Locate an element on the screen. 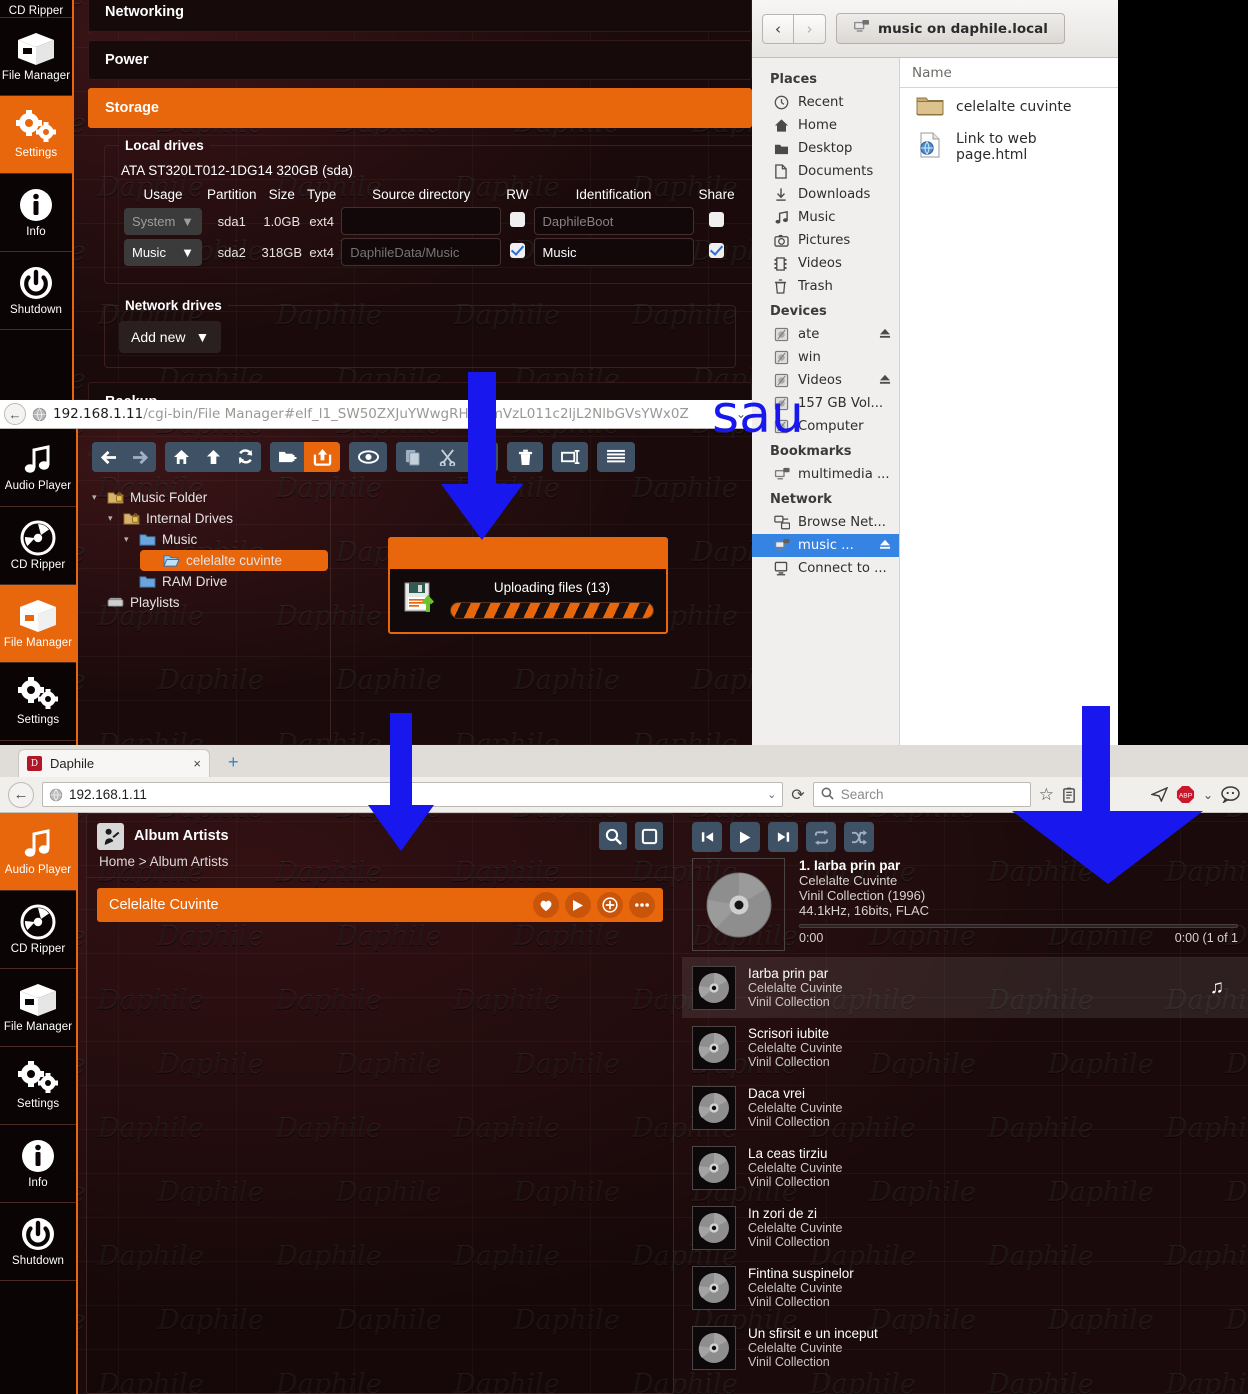 Image resolution: width=1248 pixels, height=1394 pixels. tree-node-playlists: Playlists is located at coordinates (210, 602).